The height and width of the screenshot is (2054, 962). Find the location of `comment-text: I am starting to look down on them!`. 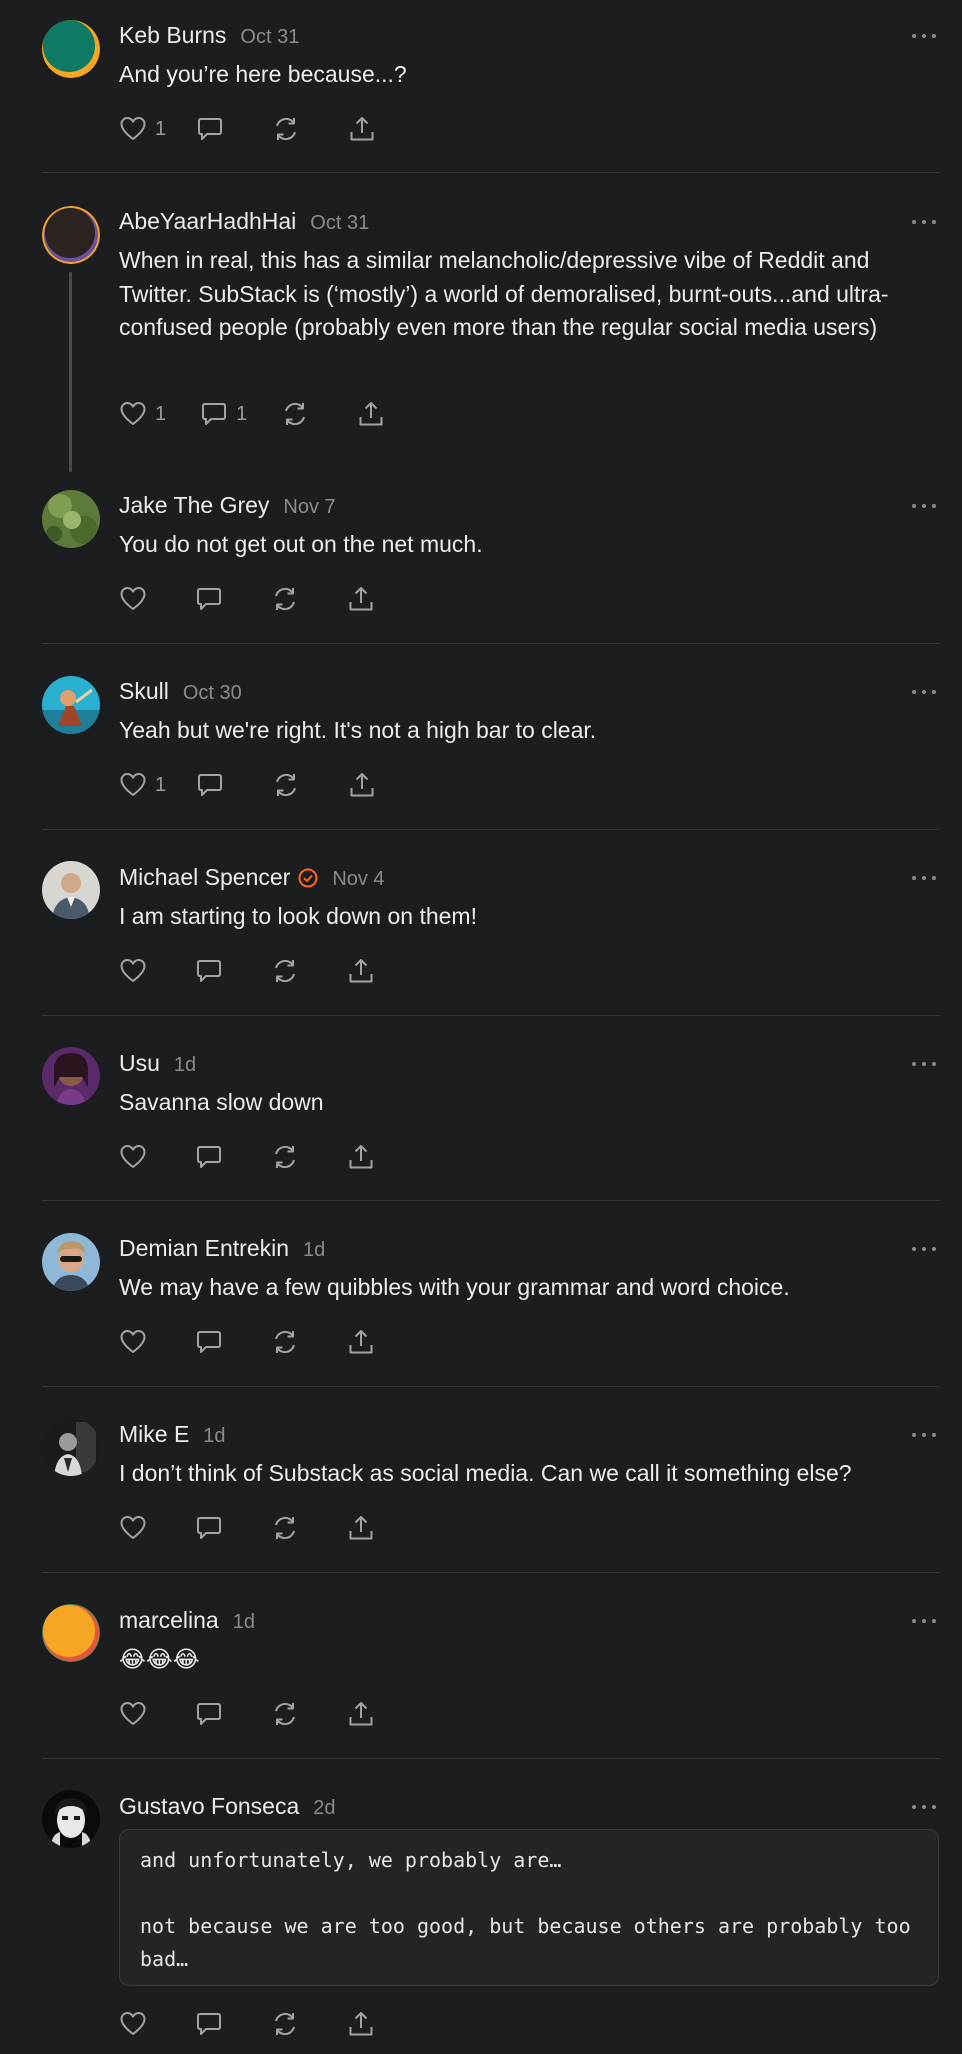

comment-text: I am starting to look down on them! is located at coordinates (298, 916).